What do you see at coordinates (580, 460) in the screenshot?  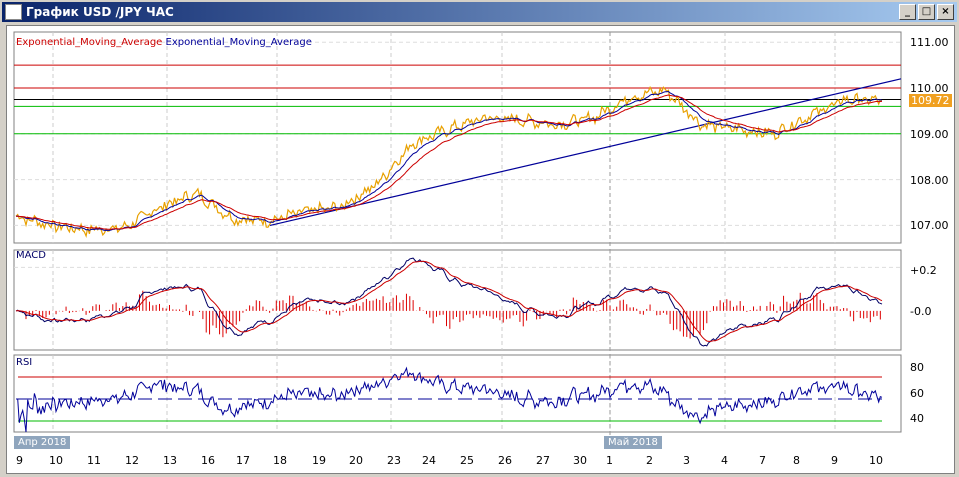 I see `date-tick: 30` at bounding box center [580, 460].